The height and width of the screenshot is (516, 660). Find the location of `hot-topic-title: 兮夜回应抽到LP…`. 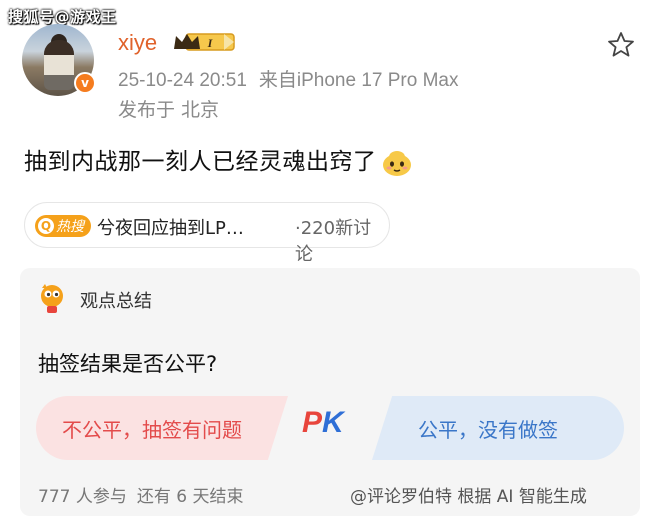

hot-topic-title: 兮夜回应抽到LP… is located at coordinates (170, 228).